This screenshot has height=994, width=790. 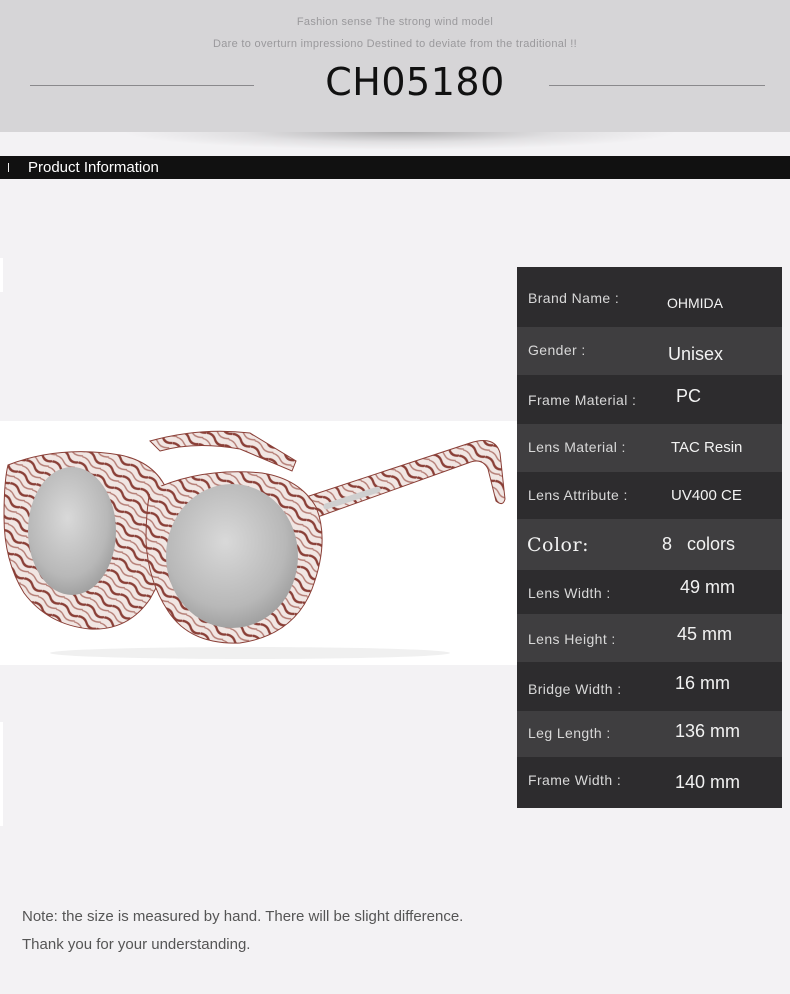 I want to click on spec-label: Lens Width :, so click(x=569, y=593).